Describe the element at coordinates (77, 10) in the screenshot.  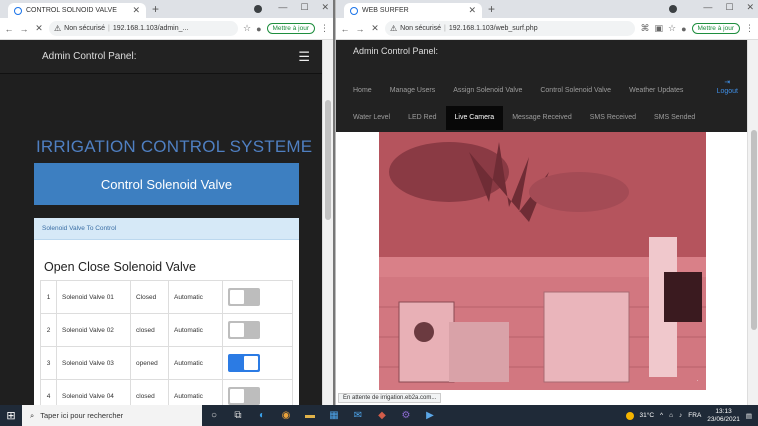
I see `left-browser-tab: CONTROL SOLNOID VALVE ✕` at that location.